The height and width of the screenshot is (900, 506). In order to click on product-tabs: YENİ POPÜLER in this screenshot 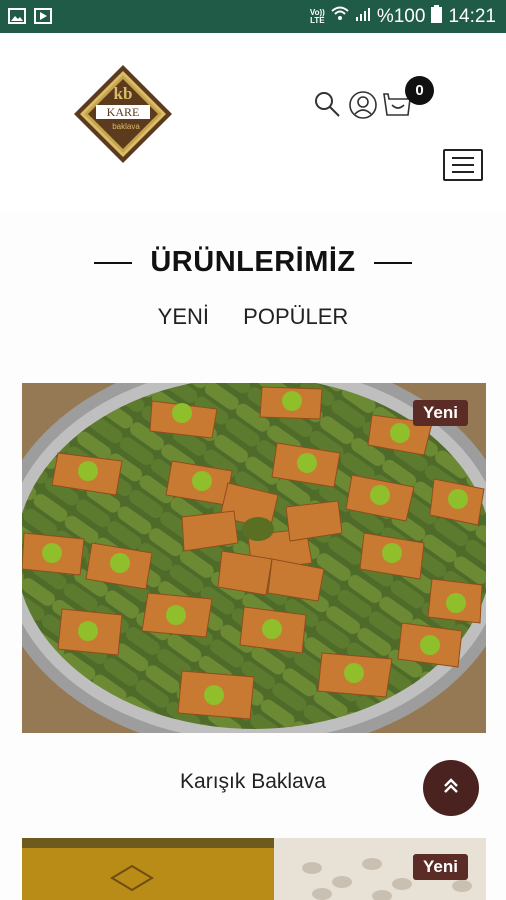, I will do `click(253, 317)`.